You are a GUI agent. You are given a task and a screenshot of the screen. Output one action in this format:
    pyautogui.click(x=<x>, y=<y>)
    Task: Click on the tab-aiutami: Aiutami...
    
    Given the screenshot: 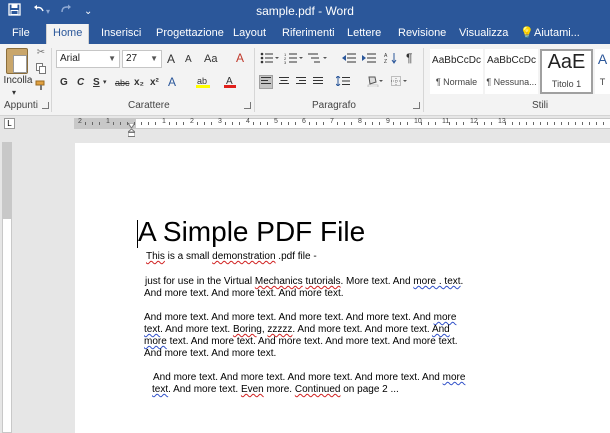 What is the action you would take?
    pyautogui.click(x=557, y=34)
    